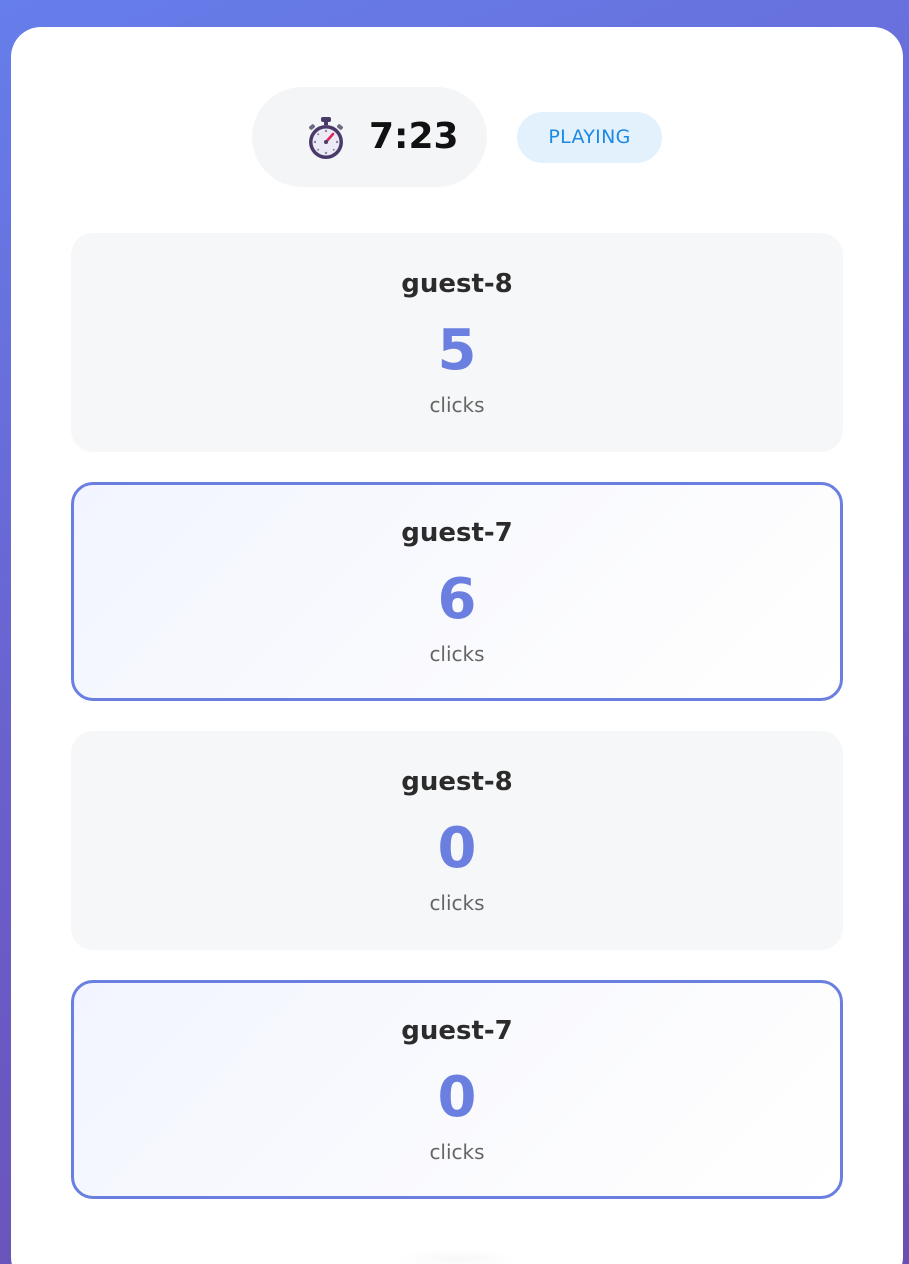 The height and width of the screenshot is (1264, 909). I want to click on player-card-highlighted: guest-7 0 clicks, so click(457, 1089).